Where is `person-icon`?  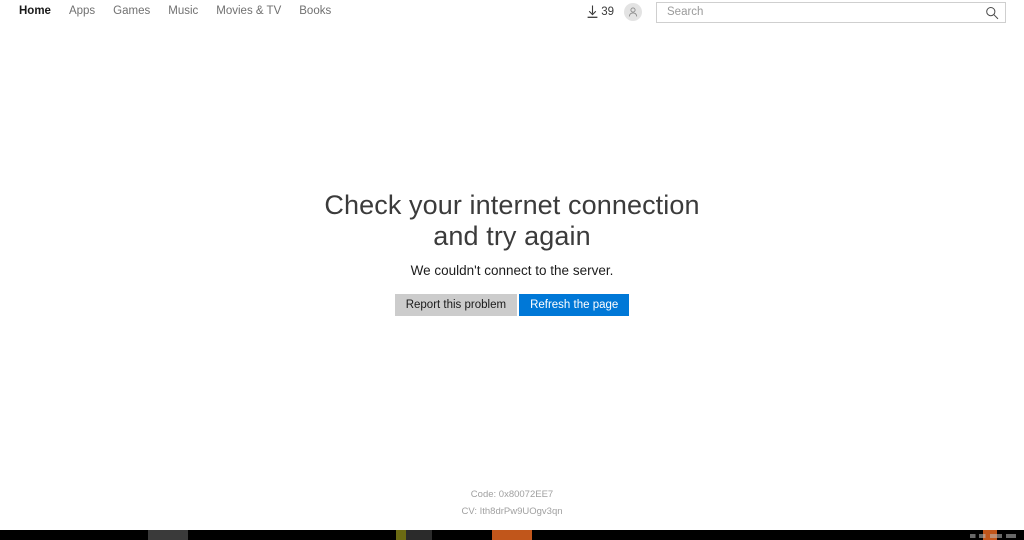
person-icon is located at coordinates (633, 12).